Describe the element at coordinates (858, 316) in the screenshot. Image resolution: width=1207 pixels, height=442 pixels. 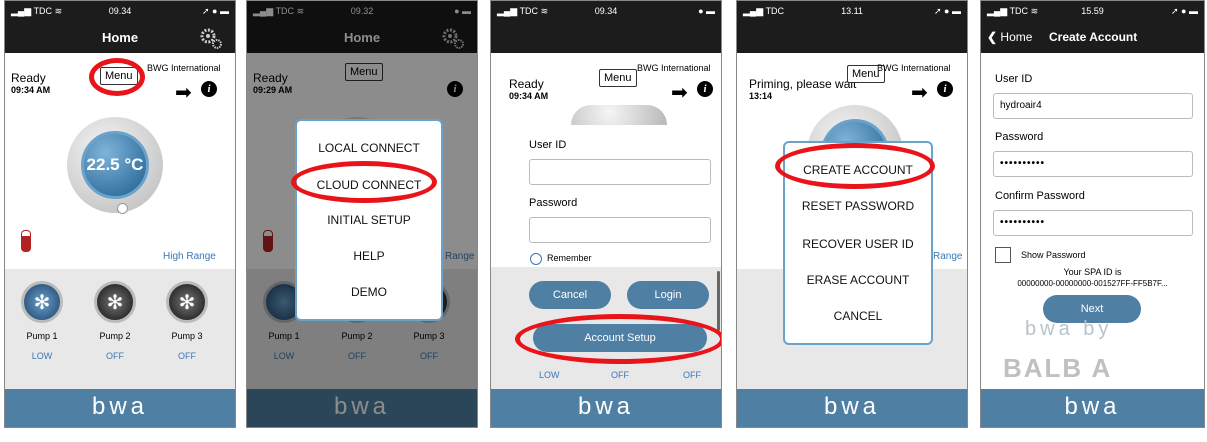
I see `menu-item-cancel: CANCEL` at that location.